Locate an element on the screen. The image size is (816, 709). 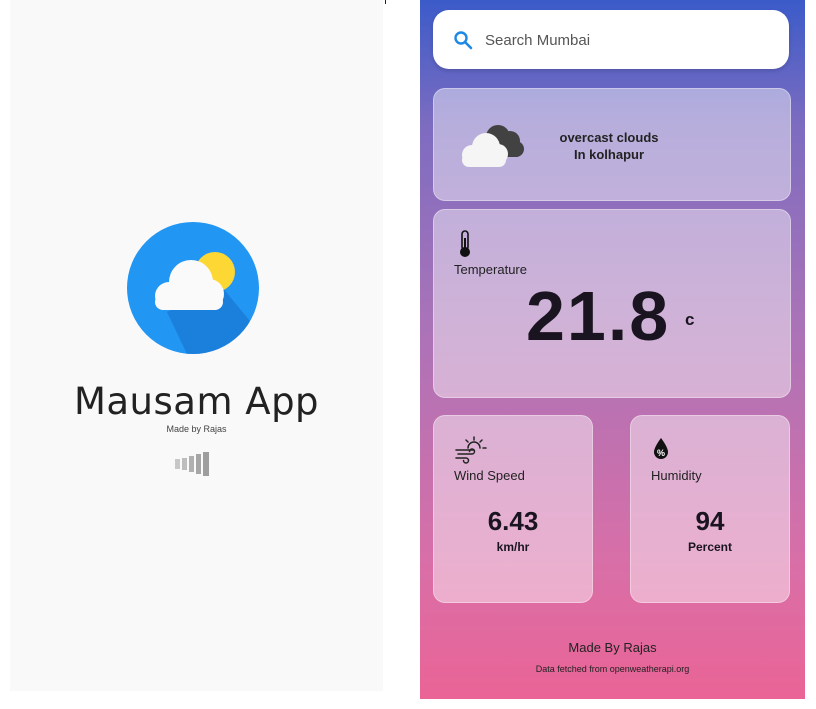
temperature-unit: c is located at coordinates (690, 319).